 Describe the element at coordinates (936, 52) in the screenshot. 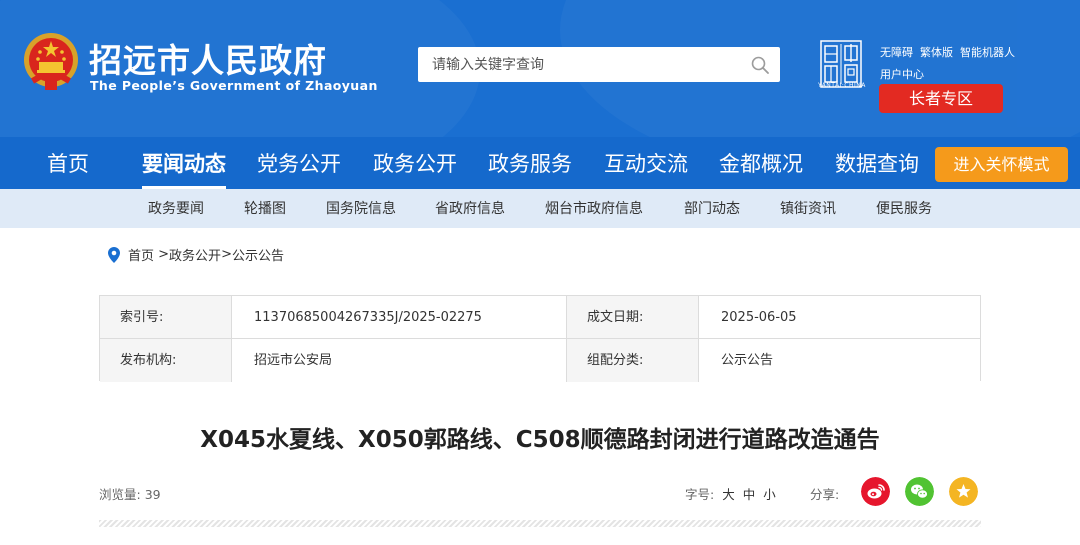

I see `traditional-chinese-link: 繁体版` at that location.